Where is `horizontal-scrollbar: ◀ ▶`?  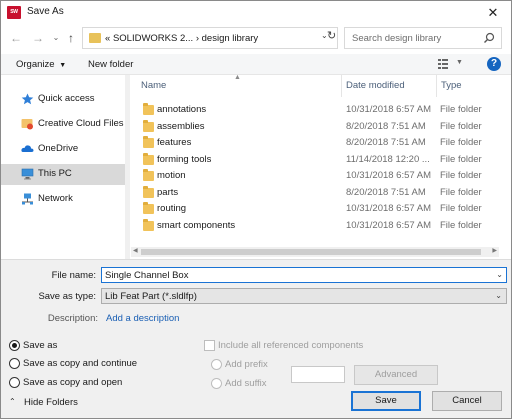
horizontal-scrollbar: ◀ ▶ is located at coordinates (315, 252).